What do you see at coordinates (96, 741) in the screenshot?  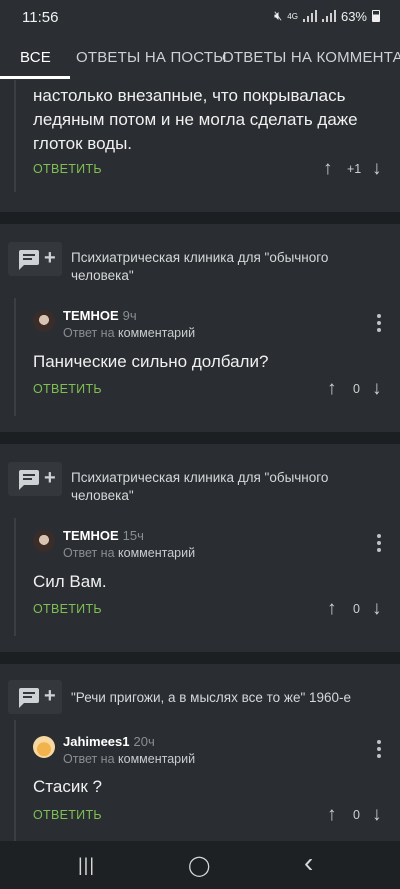 I see `author-name: Jahimees1` at bounding box center [96, 741].